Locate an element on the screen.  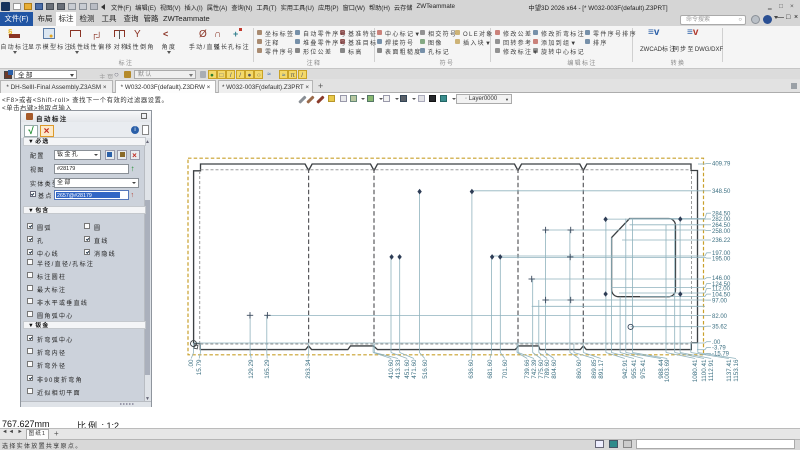
svg-text: 681.60 is located at coordinates (490, 369).